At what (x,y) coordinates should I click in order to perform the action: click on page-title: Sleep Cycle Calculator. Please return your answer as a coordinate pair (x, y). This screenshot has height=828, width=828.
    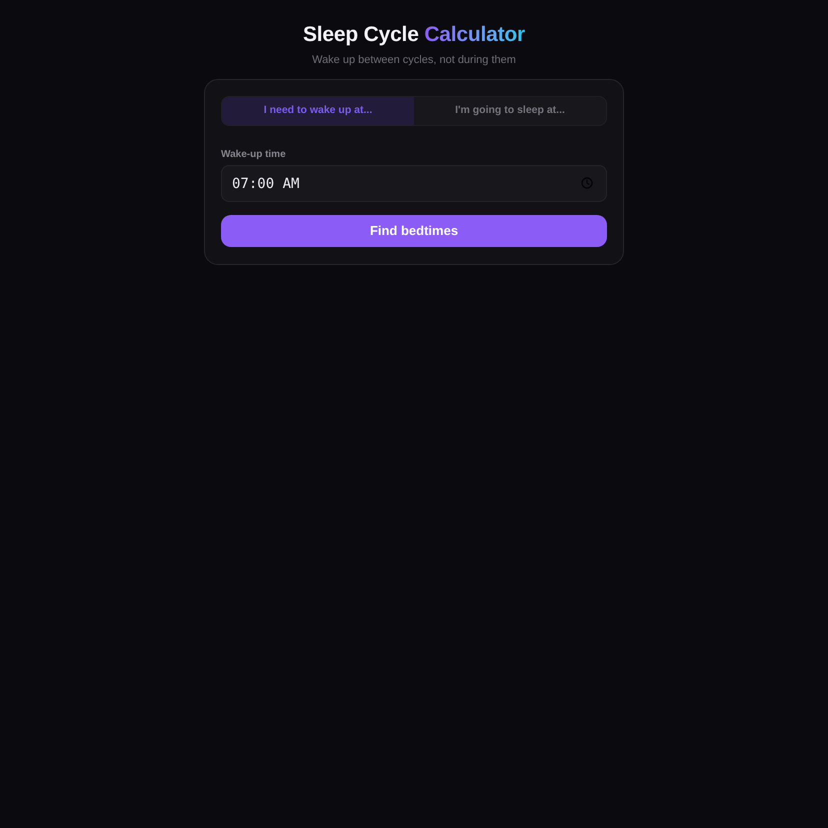
    Looking at the image, I should click on (414, 35).